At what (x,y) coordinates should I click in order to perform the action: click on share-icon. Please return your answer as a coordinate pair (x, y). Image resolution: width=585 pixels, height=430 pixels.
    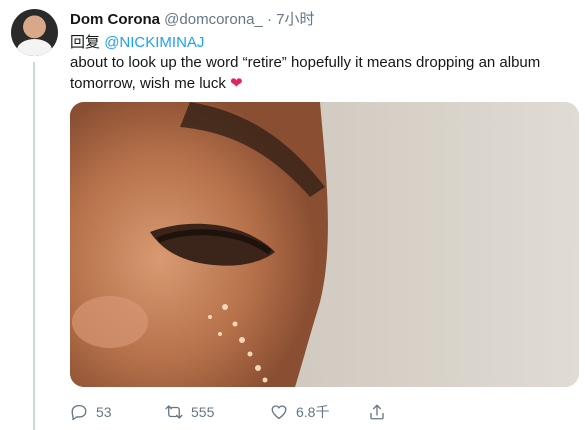
    Looking at the image, I should click on (377, 412).